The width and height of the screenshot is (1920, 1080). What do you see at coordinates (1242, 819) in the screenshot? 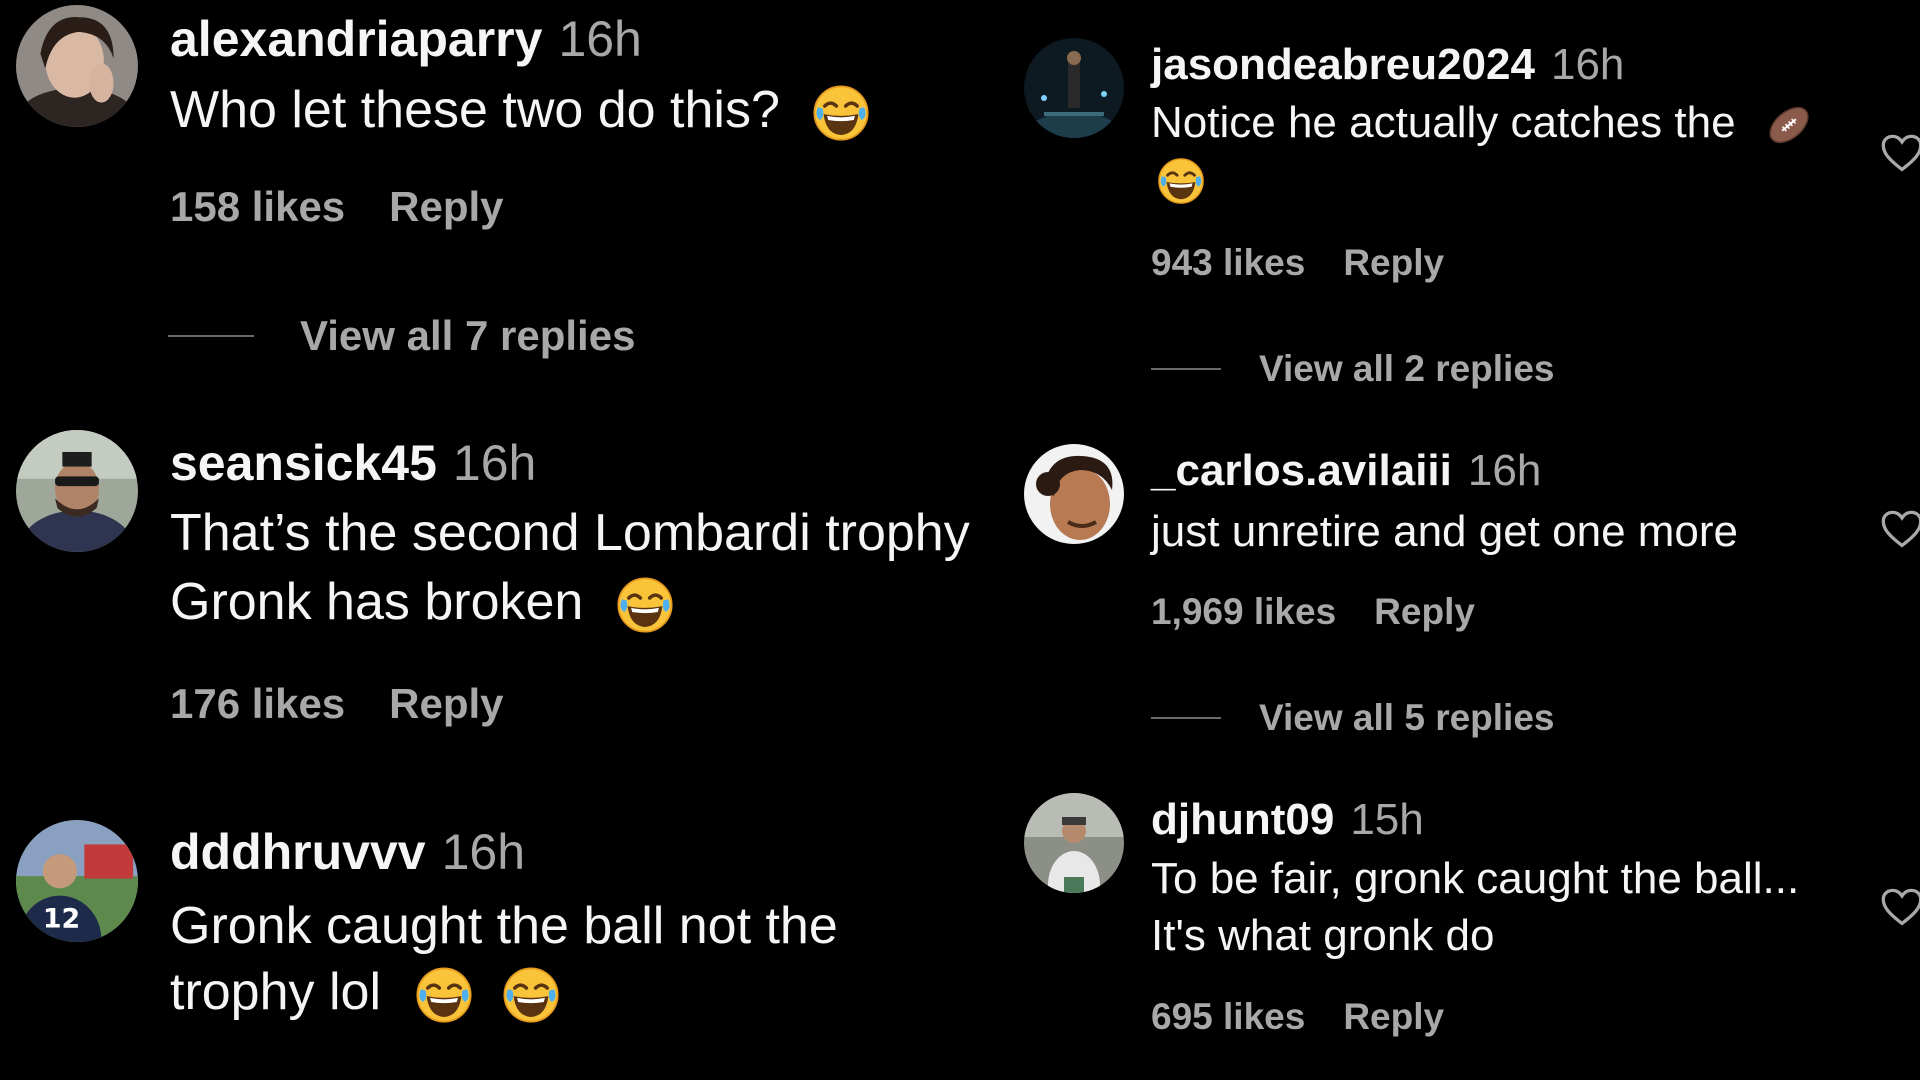
I see `username: djhunt09` at bounding box center [1242, 819].